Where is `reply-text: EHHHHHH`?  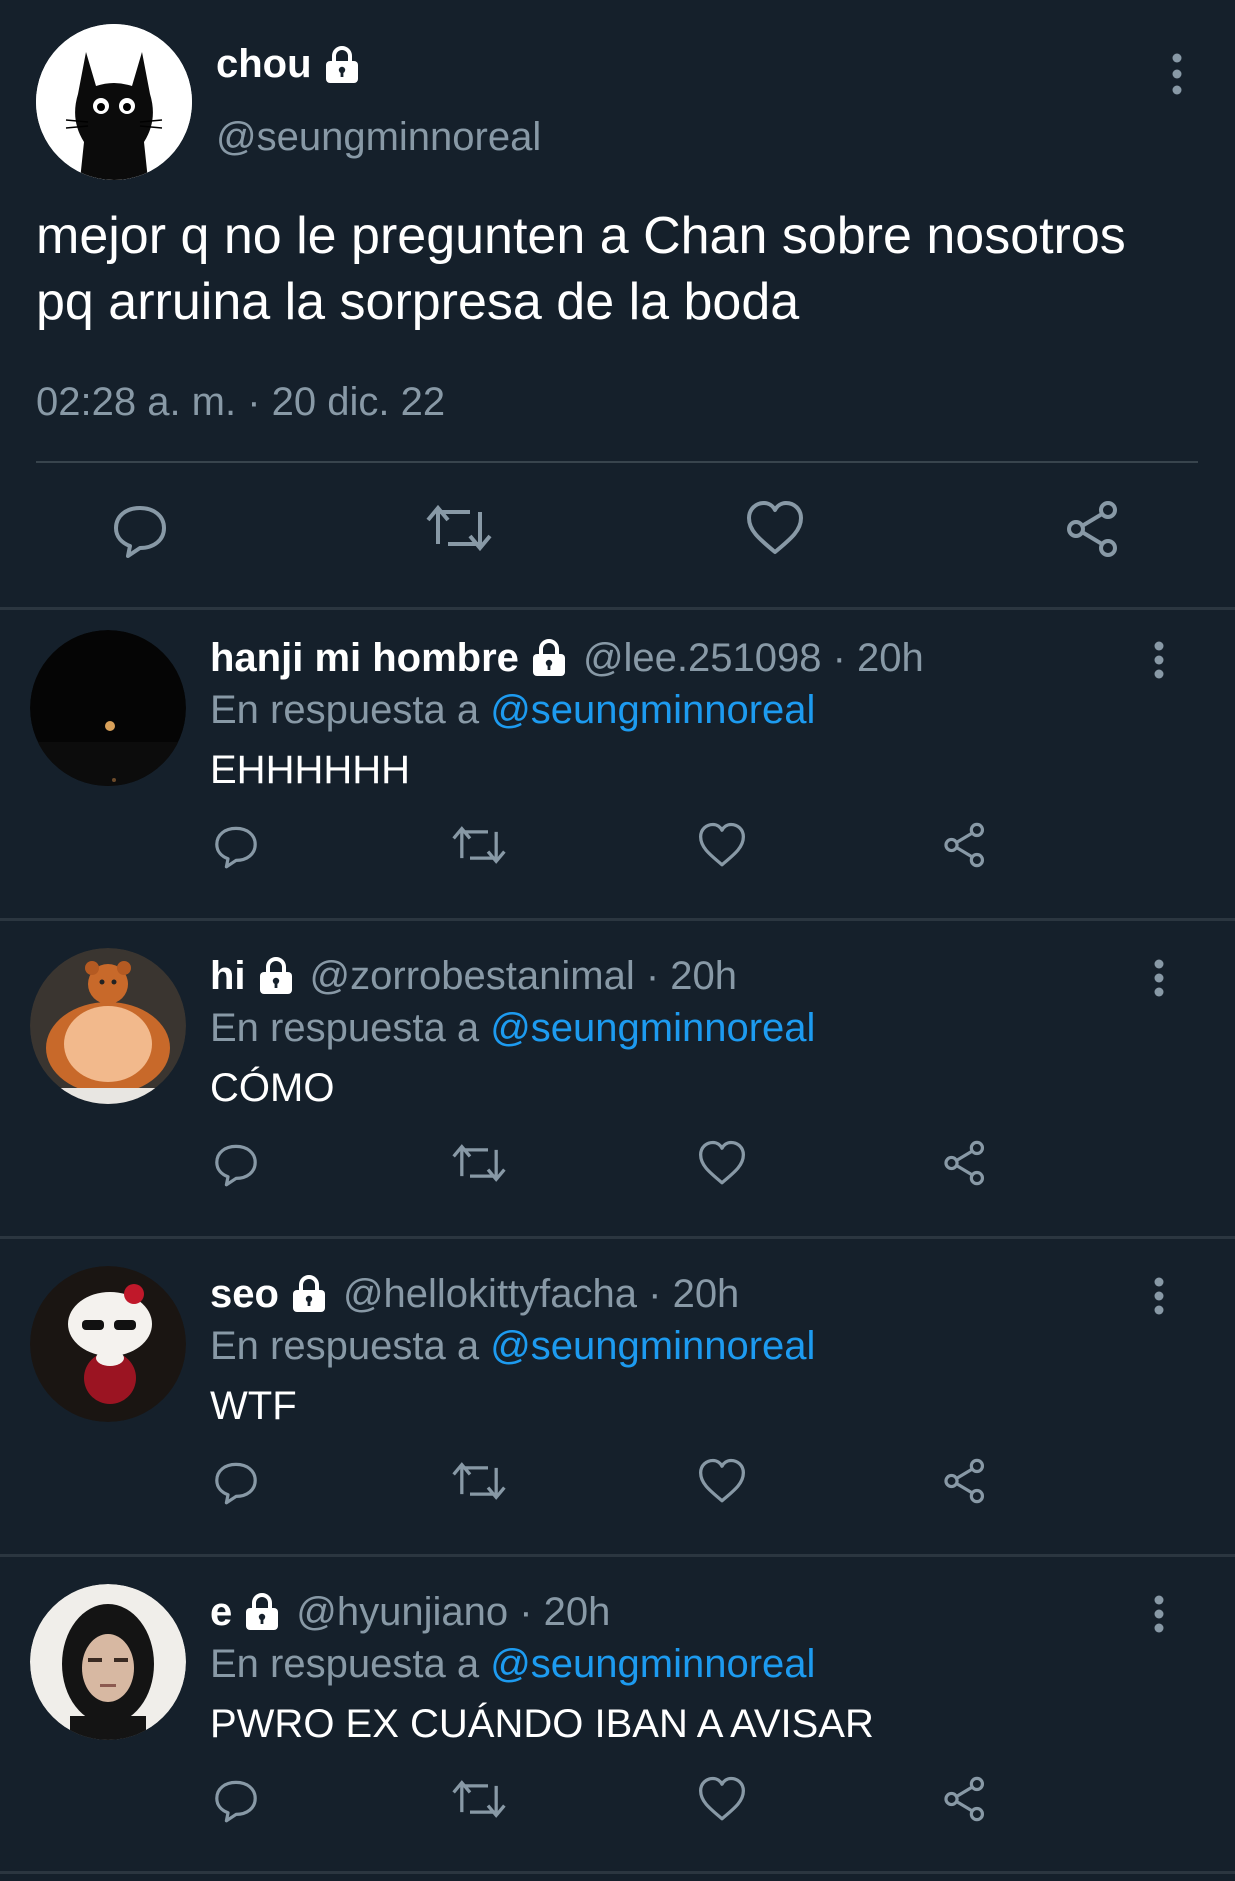
reply-text: EHHHHHH is located at coordinates (310, 770).